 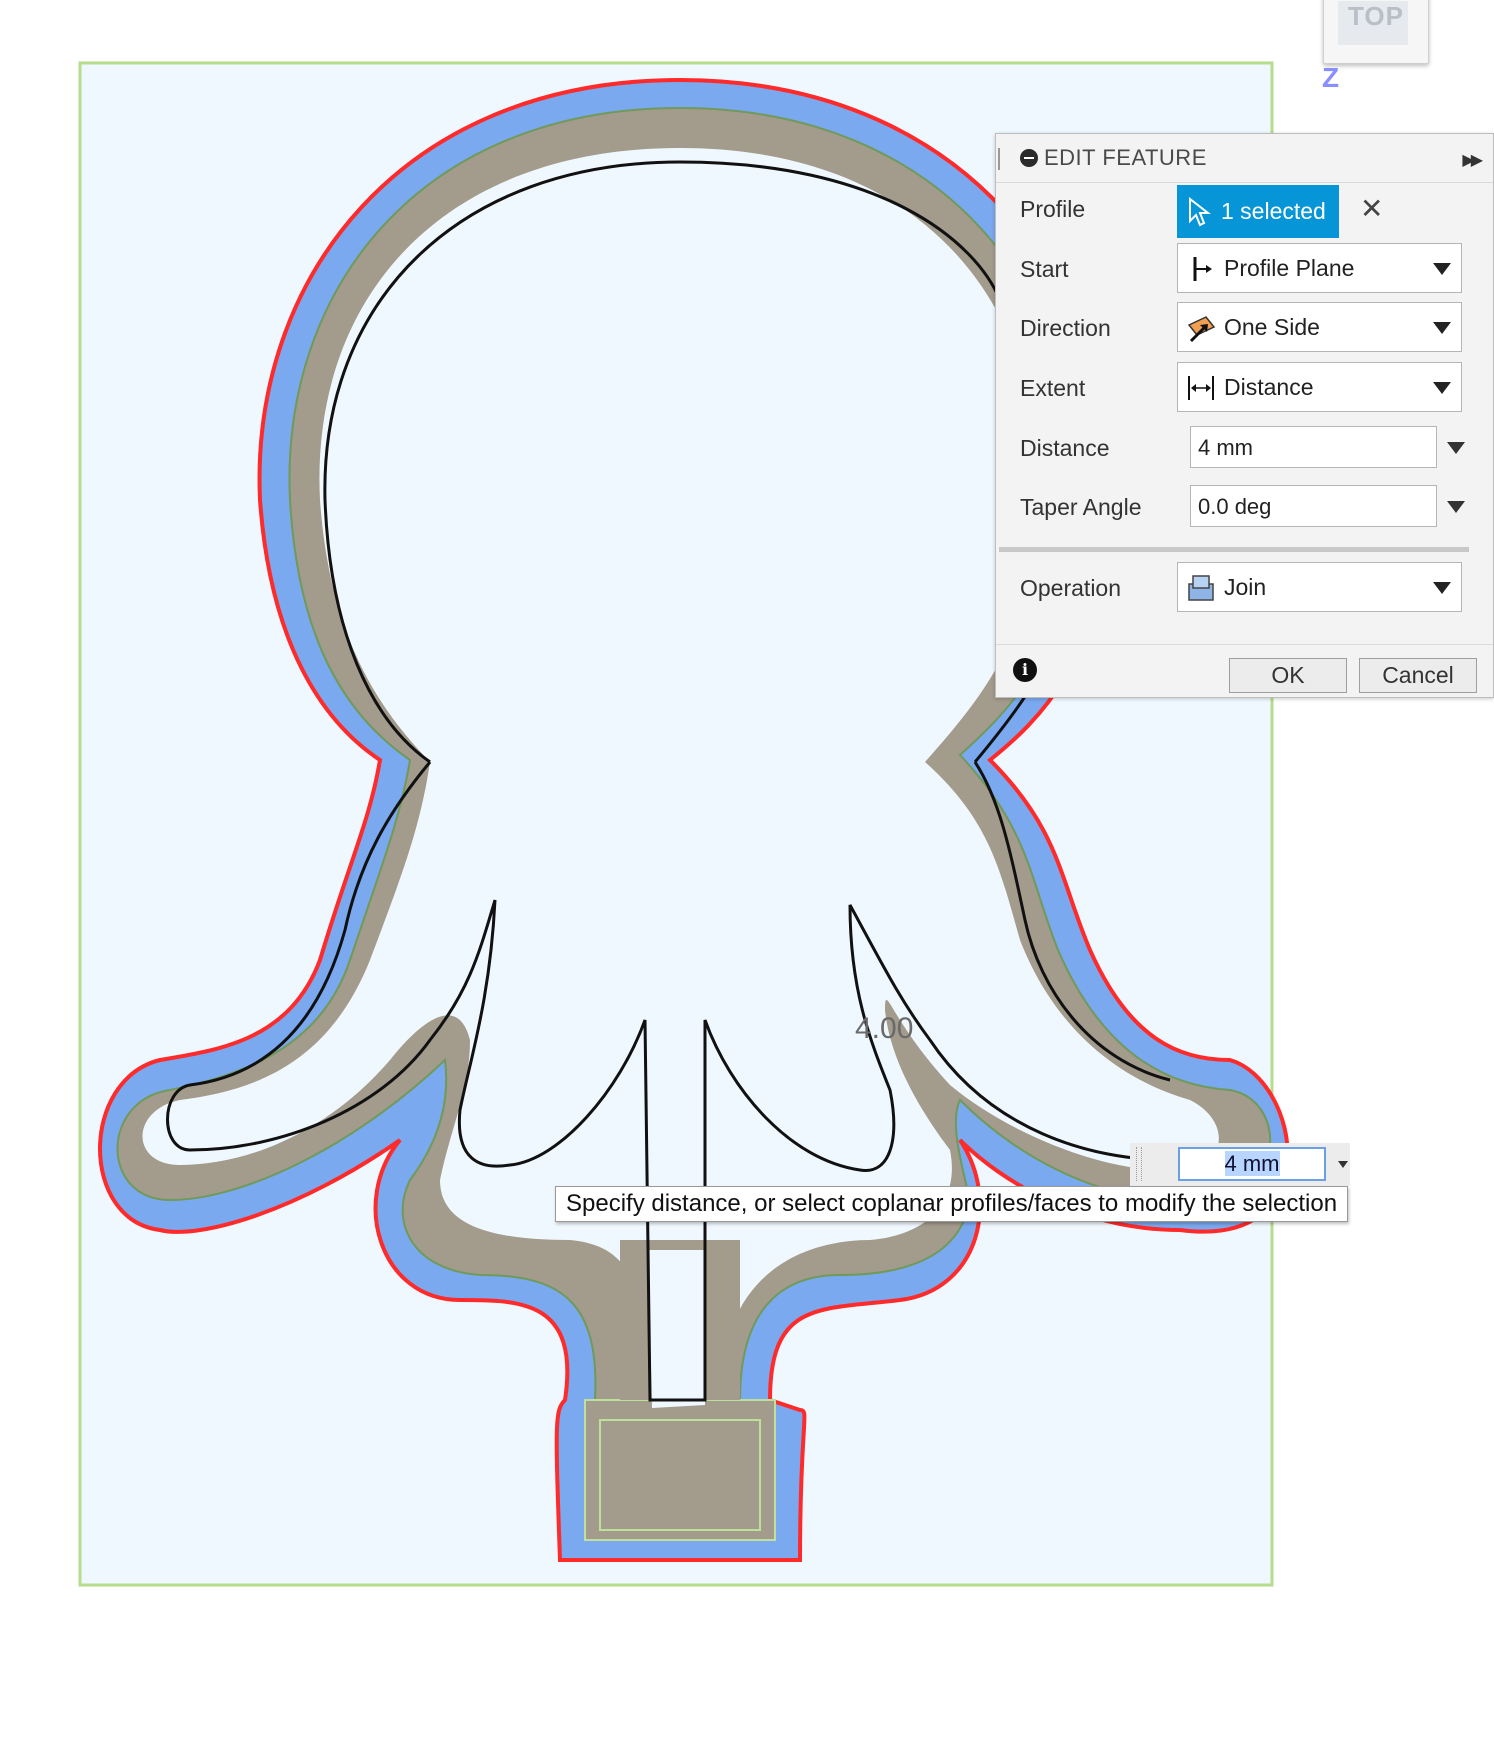 What do you see at coordinates (1376, 16) in the screenshot?
I see `view-cube-label: TOP` at bounding box center [1376, 16].